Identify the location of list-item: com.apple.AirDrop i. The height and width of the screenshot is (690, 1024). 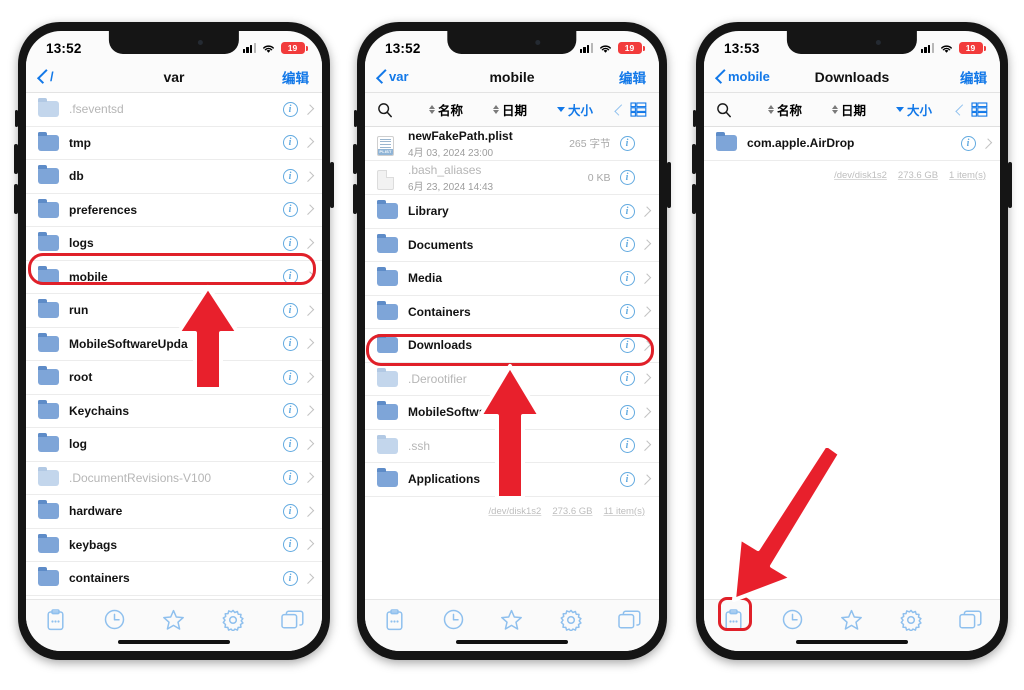
(852, 144).